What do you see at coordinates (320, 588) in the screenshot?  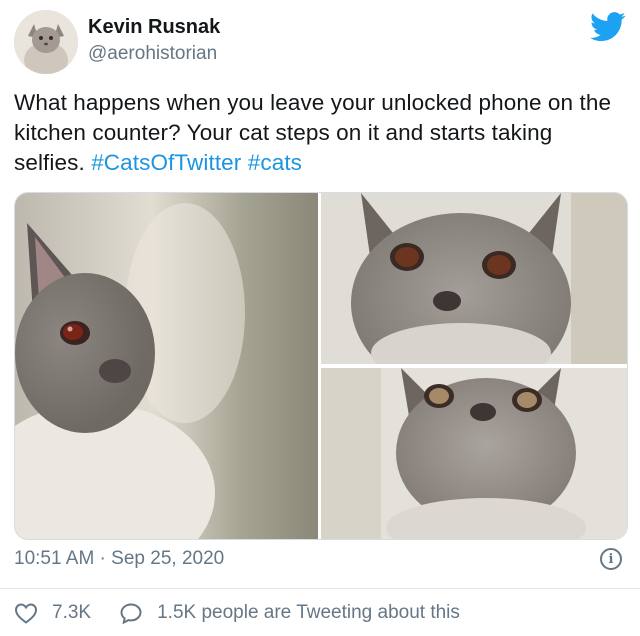 I see `divider` at bounding box center [320, 588].